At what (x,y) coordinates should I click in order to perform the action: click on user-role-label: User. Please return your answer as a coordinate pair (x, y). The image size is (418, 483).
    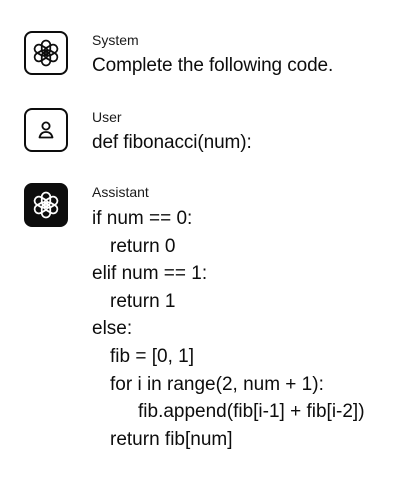
    Looking at the image, I should click on (107, 117).